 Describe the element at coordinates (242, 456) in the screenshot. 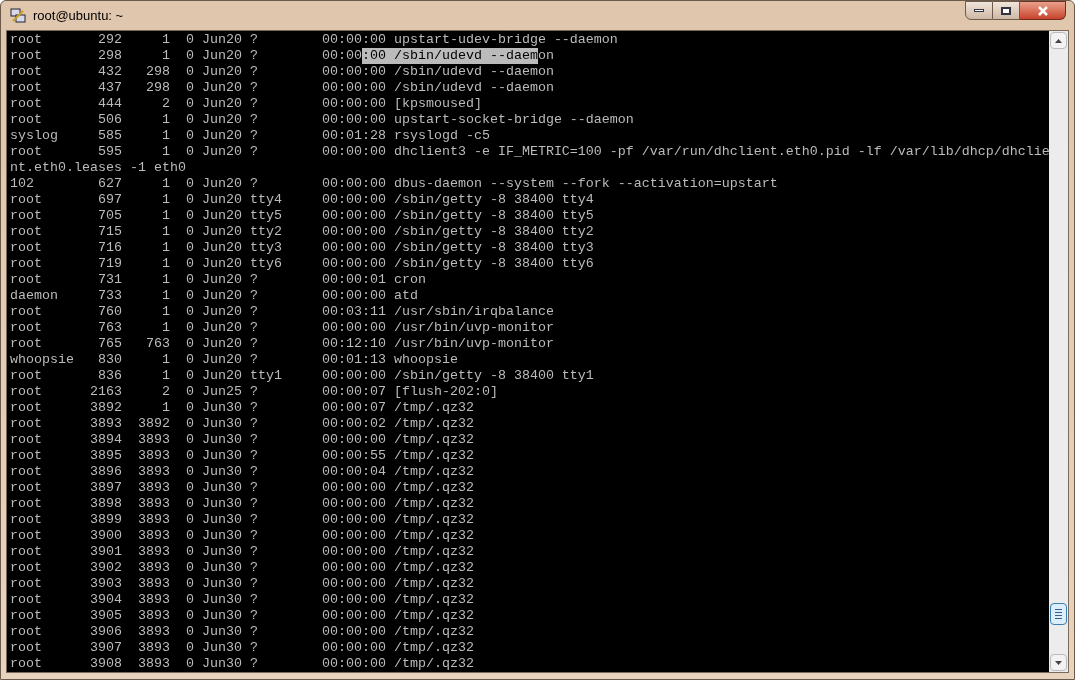

I see `terminal-line: root 3895 3893 0 Jun30 ? 00:00:55 /tmp/.qz32` at that location.